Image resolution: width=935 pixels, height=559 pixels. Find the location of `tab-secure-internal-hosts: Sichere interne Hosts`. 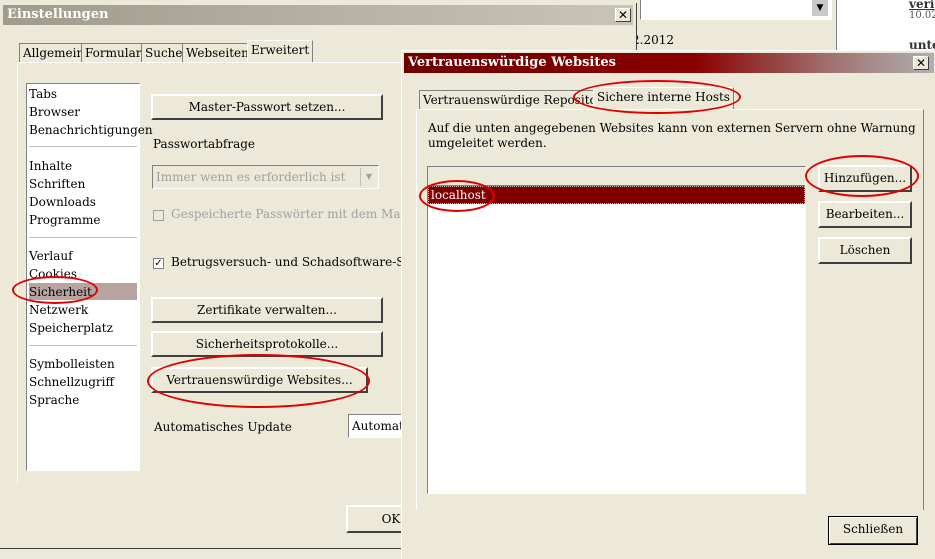

tab-secure-internal-hosts: Sichere interne Hosts is located at coordinates (663, 98).